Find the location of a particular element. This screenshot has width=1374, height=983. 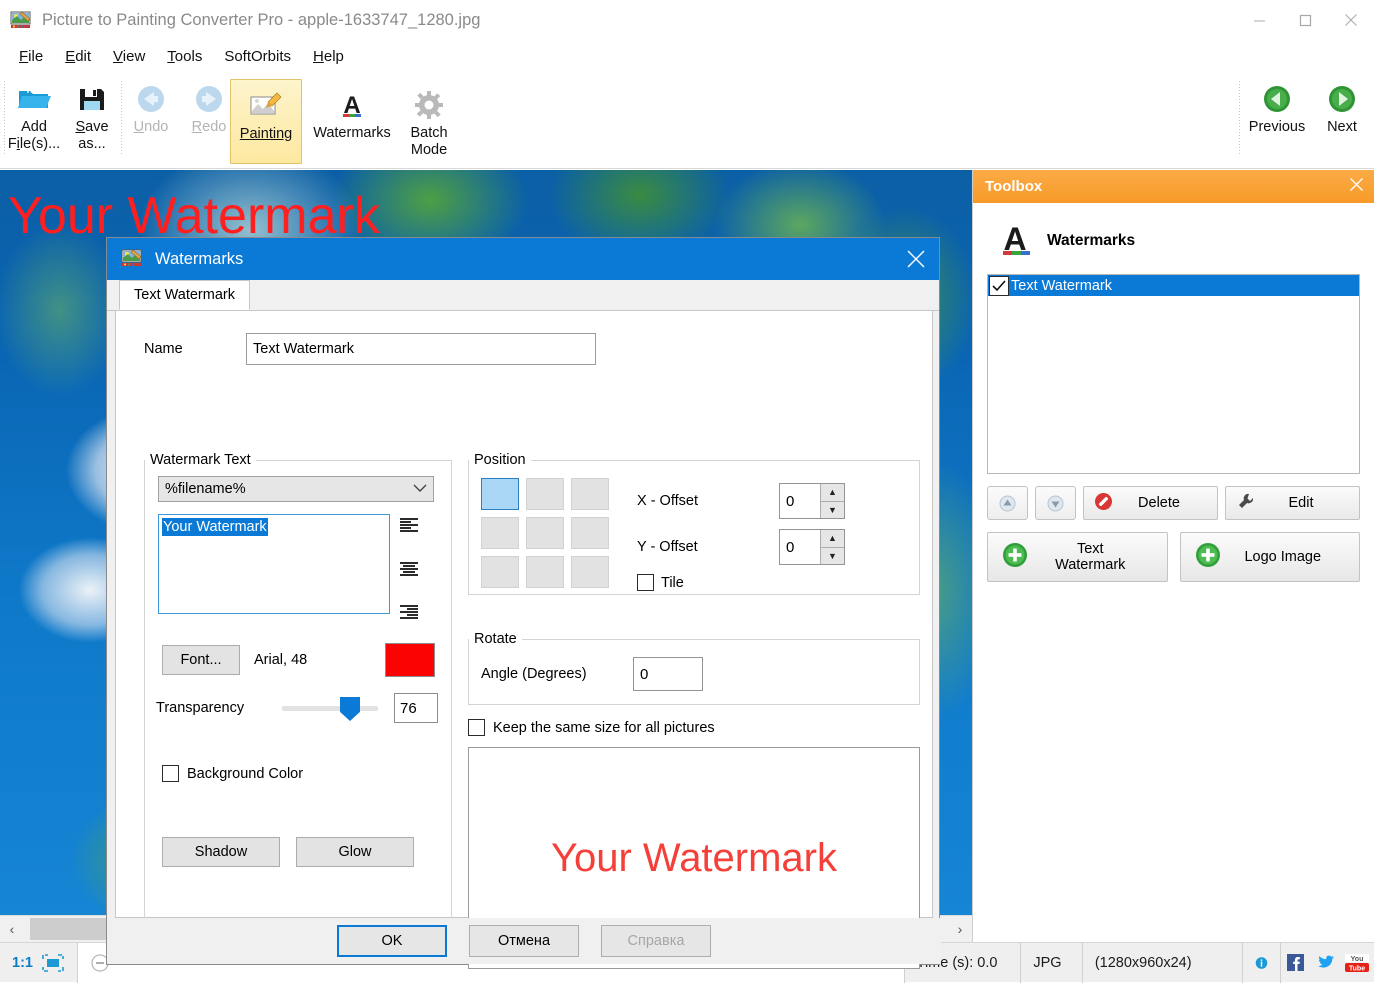

toolbar-next-button: Next is located at coordinates (1342, 119).